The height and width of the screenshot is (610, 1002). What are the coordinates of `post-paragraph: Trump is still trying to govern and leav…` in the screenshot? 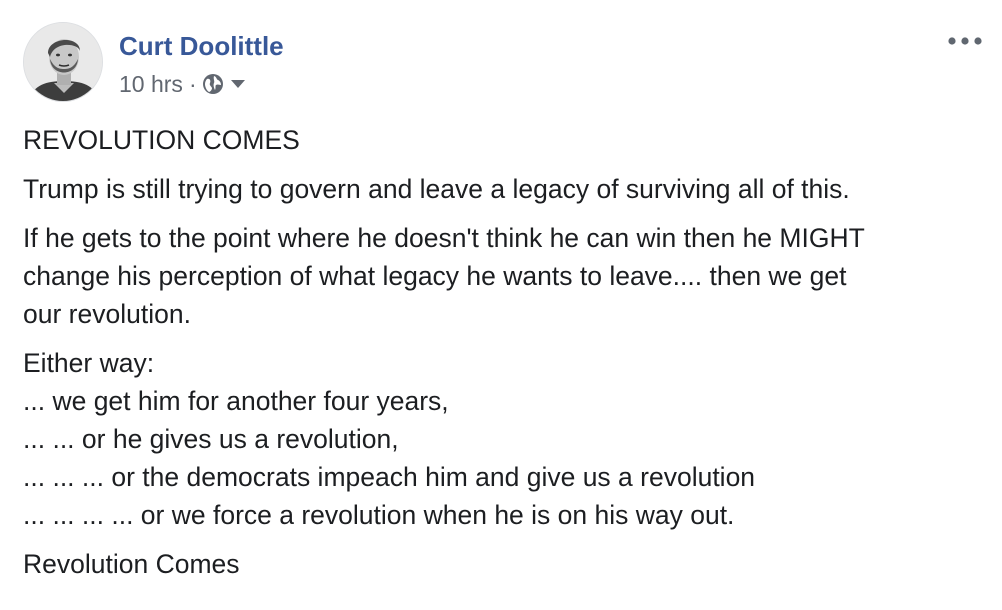 It's located at (436, 189).